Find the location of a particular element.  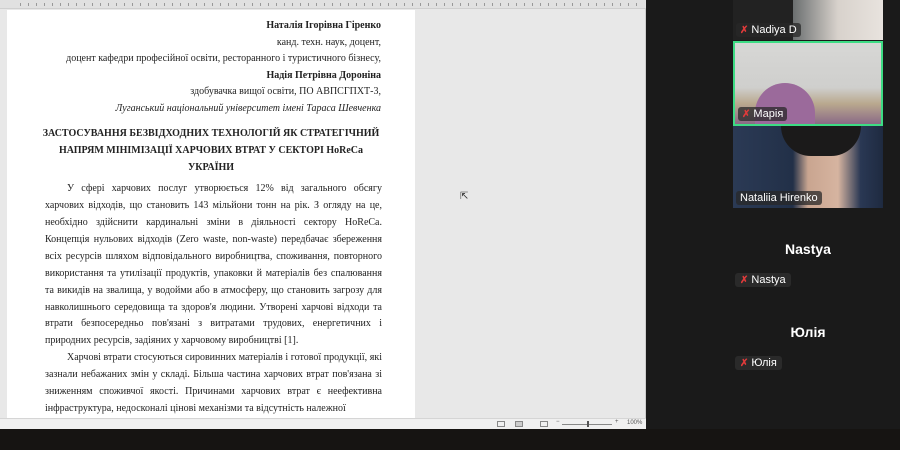

participant-name-tag: ✗ Nadiya D is located at coordinates (768, 30).